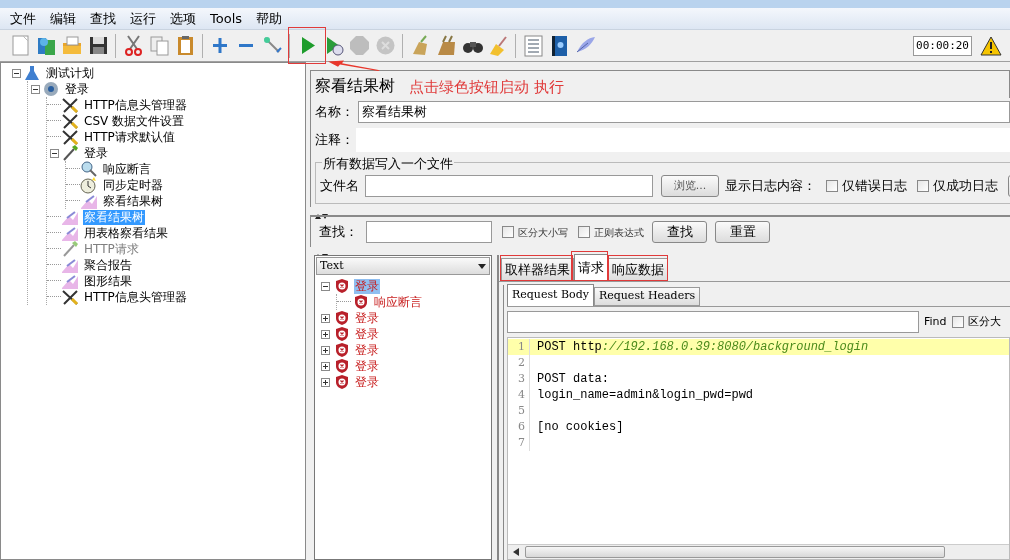 The width and height of the screenshot is (1010, 560). Describe the element at coordinates (942, 45) in the screenshot. I see `timer-field: 00:00:20` at that location.